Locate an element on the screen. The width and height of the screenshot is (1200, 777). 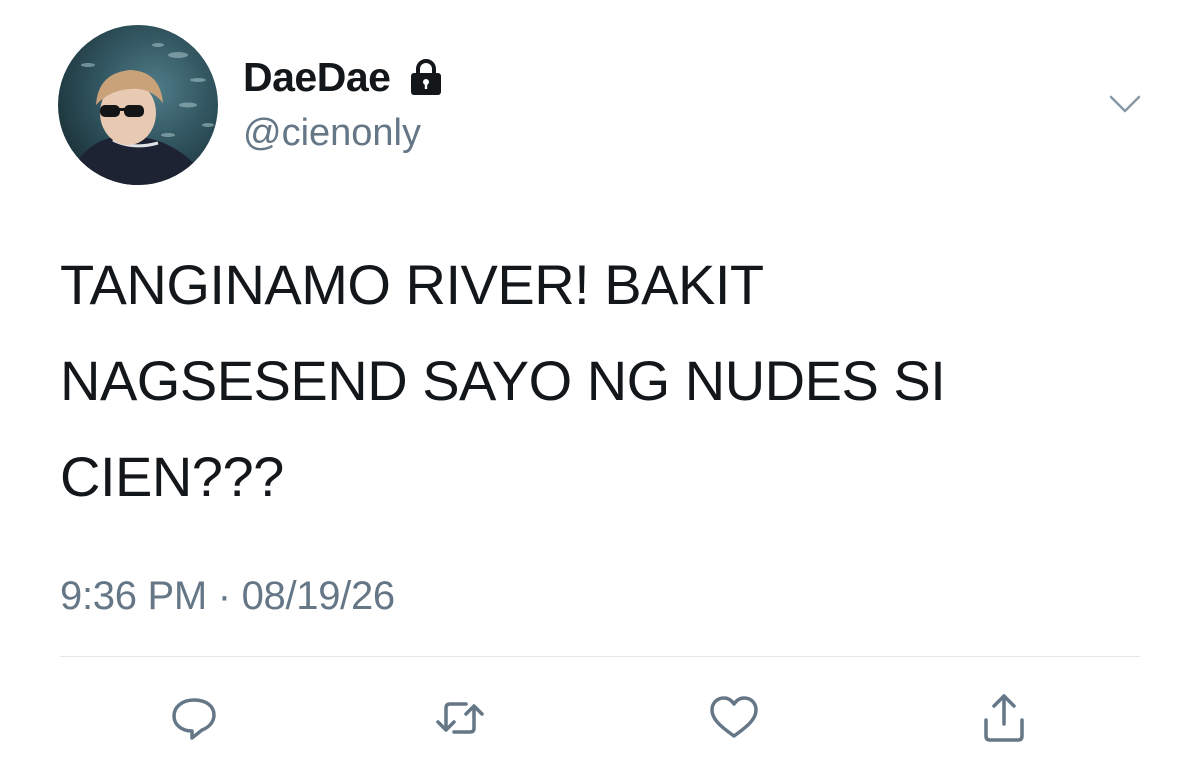
avatar-photo is located at coordinates (138, 105).